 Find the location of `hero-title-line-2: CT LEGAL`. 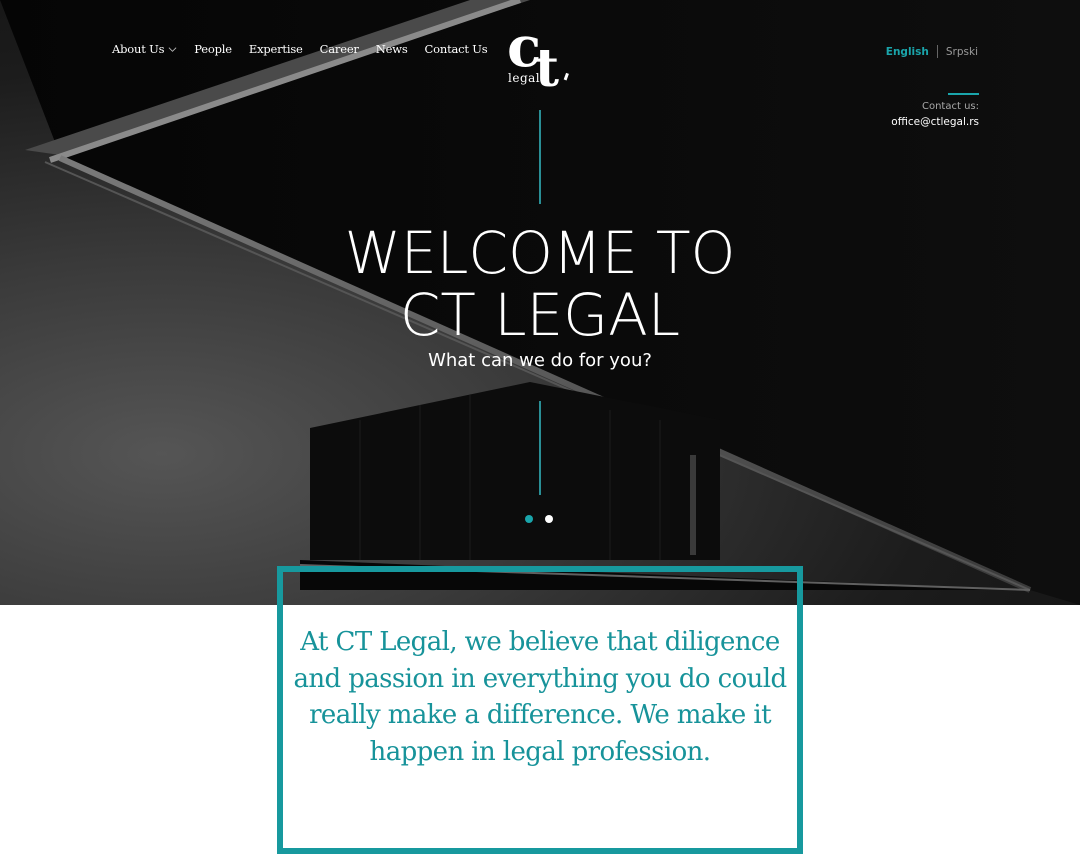

hero-title-line-2: CT LEGAL is located at coordinates (540, 315).